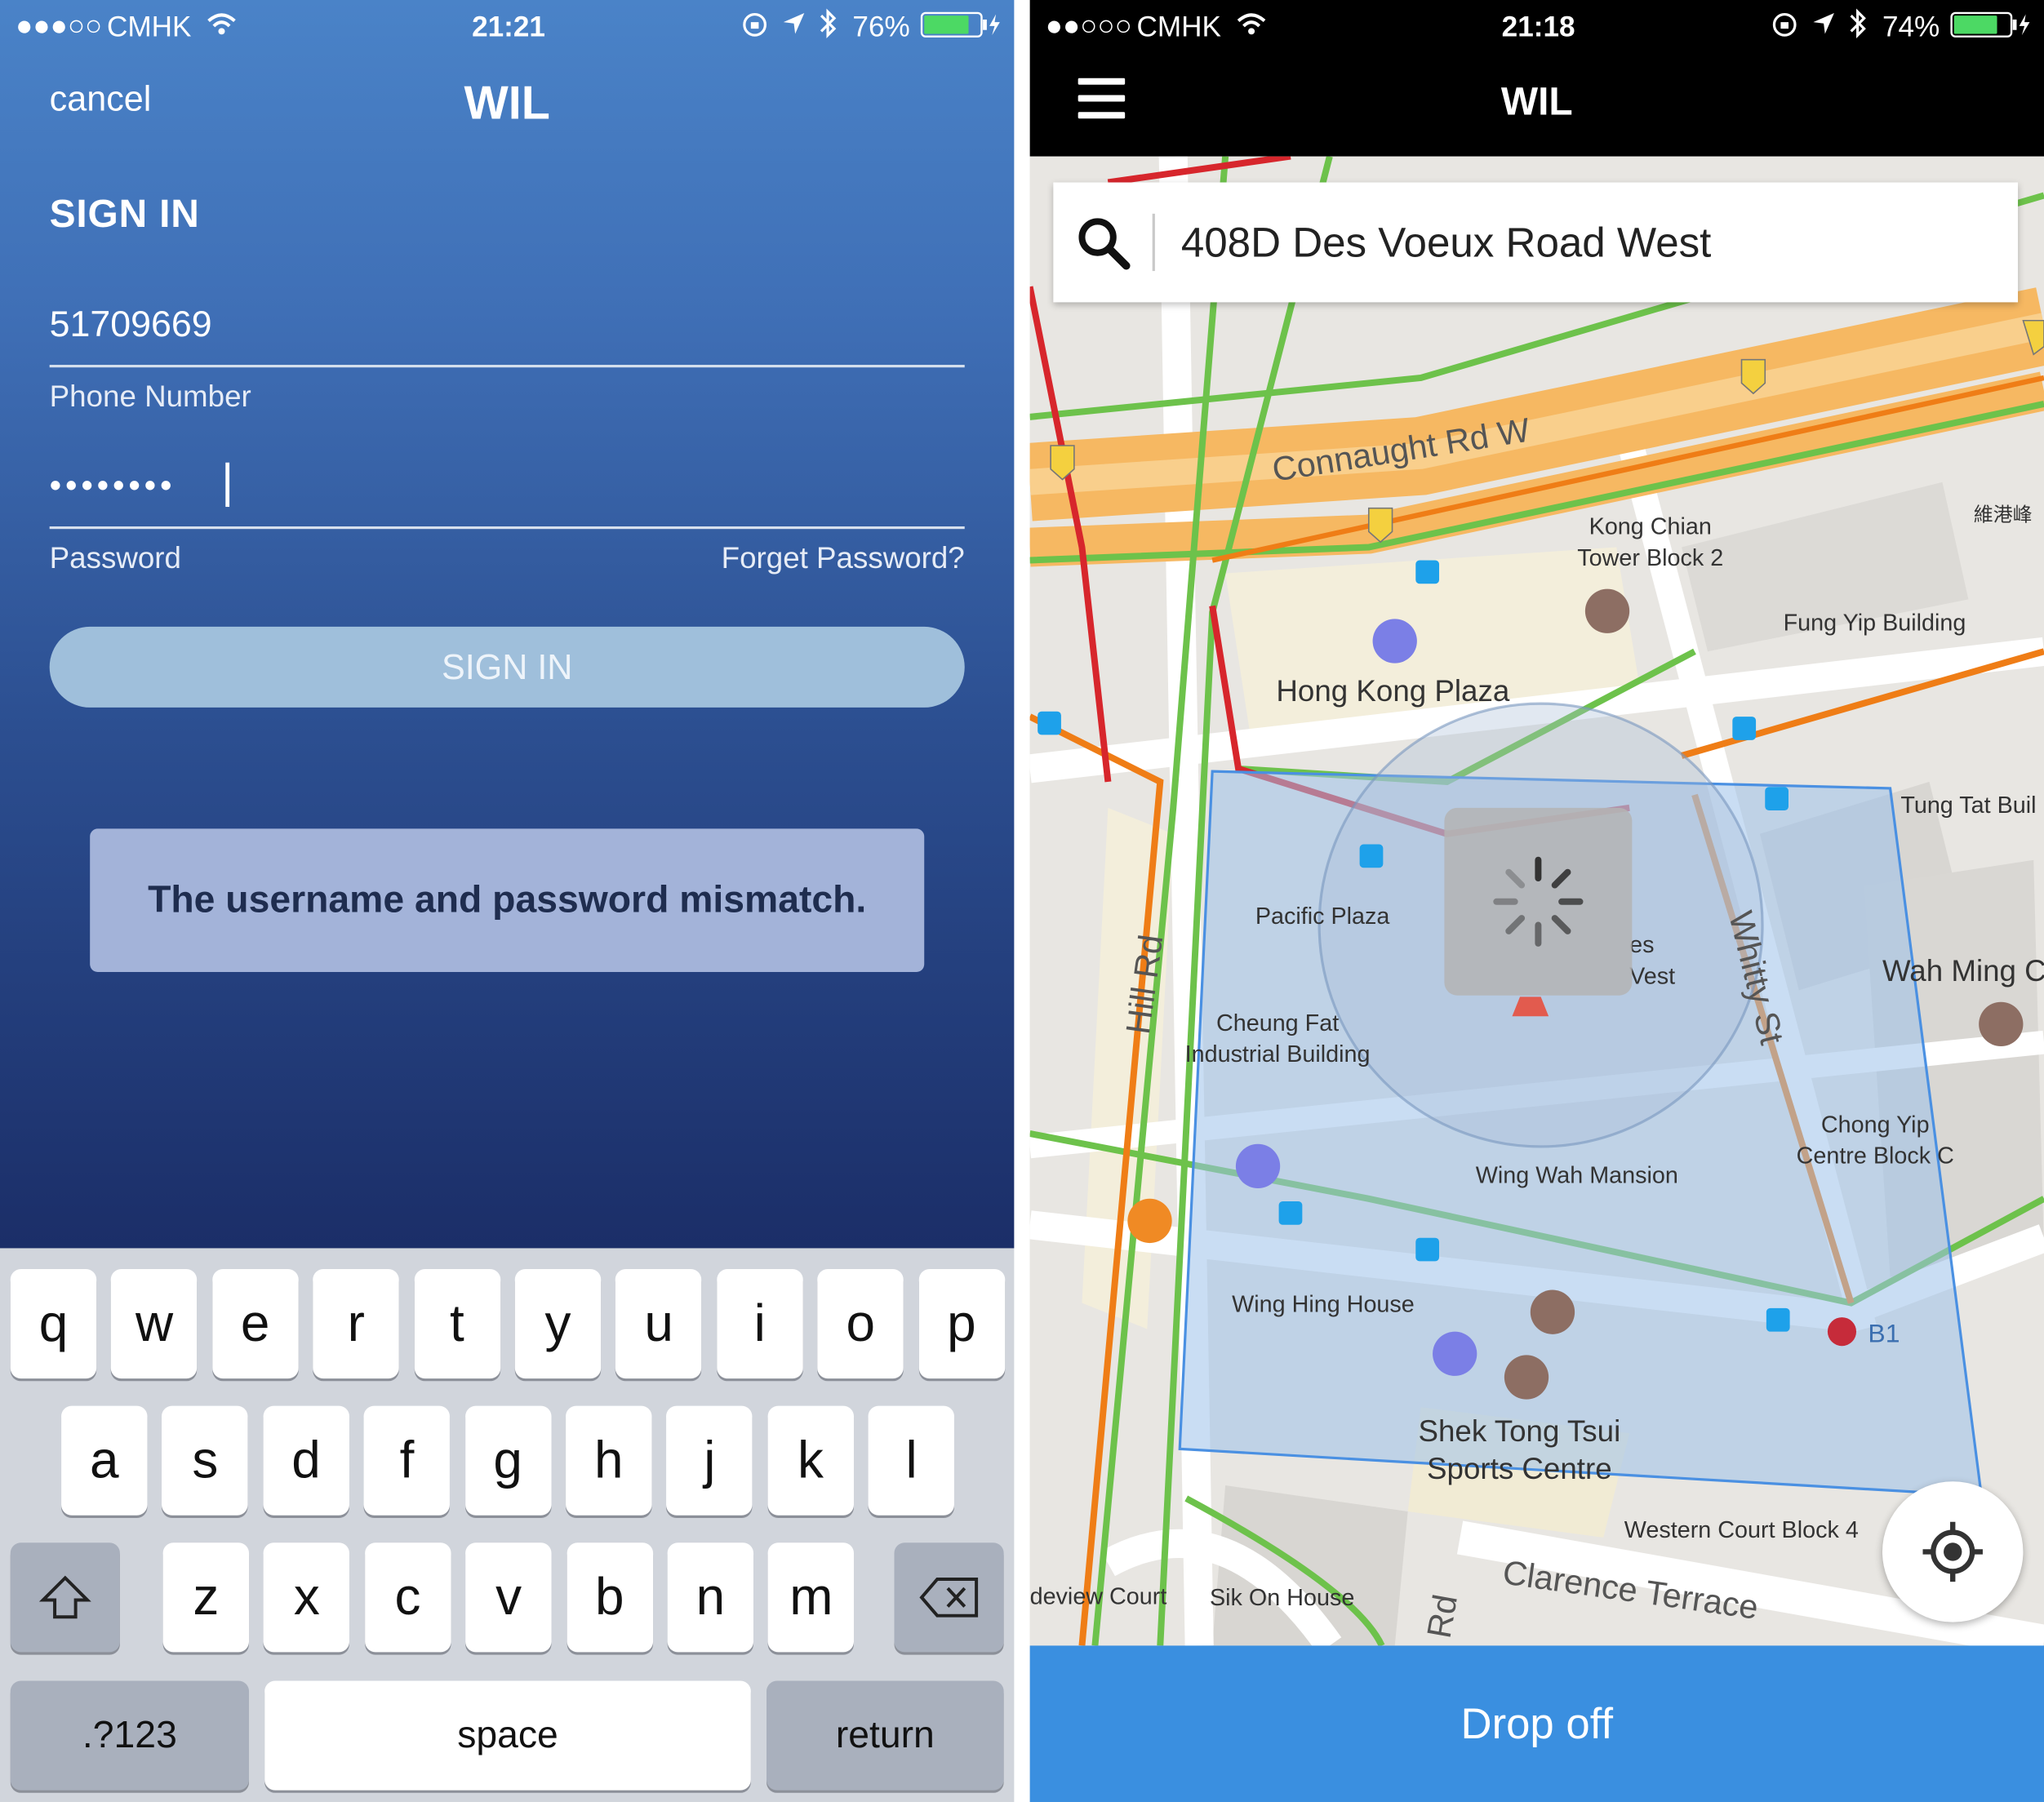  I want to click on place-hk-plaza: Hong Kong Plaza, so click(1393, 690).